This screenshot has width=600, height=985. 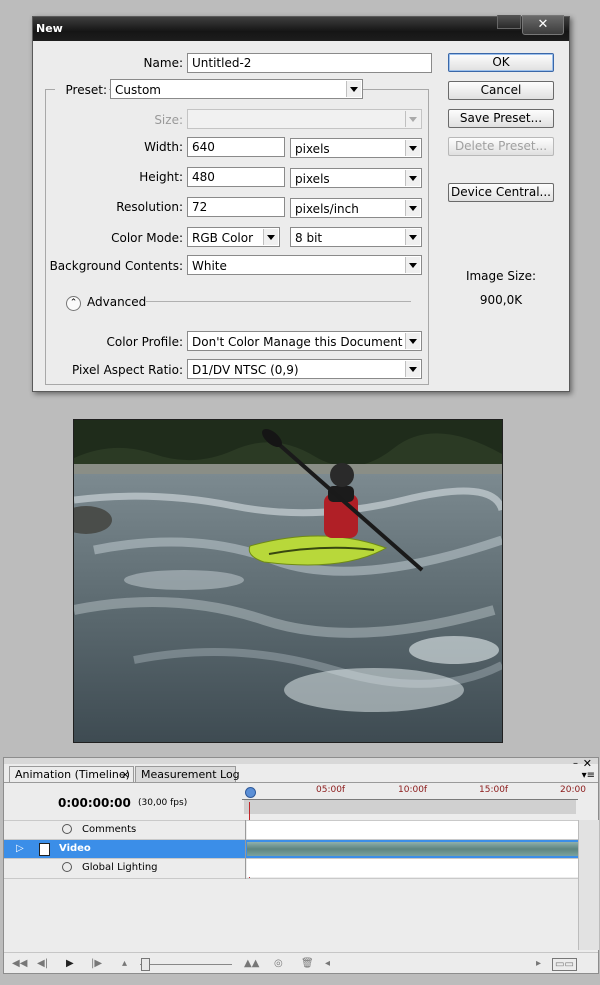 What do you see at coordinates (73, 303) in the screenshot?
I see `advanced-toggle-icon: ⌃` at bounding box center [73, 303].